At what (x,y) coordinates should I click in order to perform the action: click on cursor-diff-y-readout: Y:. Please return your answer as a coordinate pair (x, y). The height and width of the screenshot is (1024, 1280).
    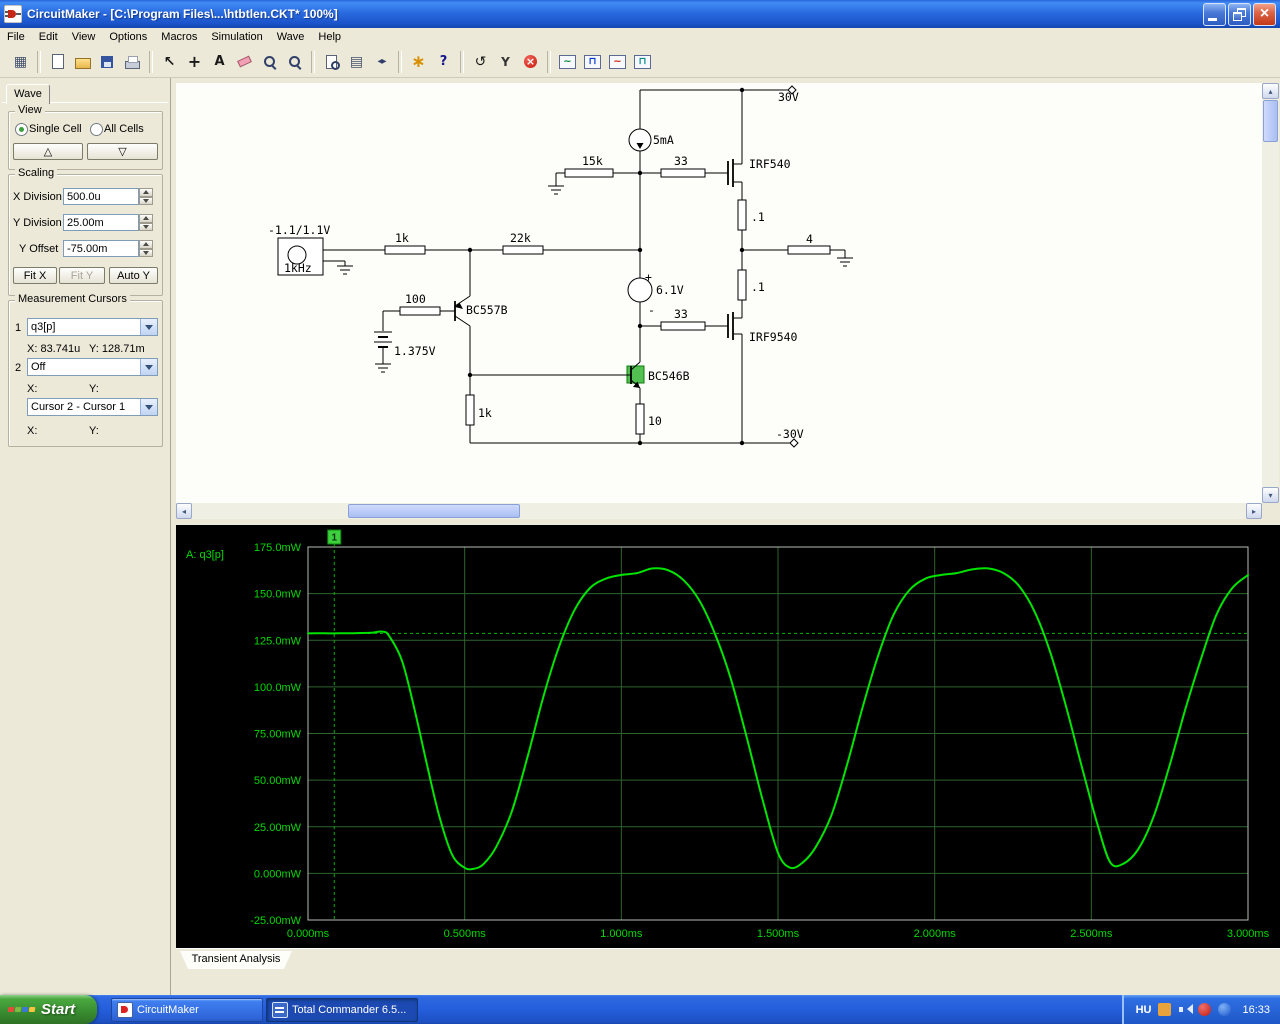
    Looking at the image, I should click on (94, 431).